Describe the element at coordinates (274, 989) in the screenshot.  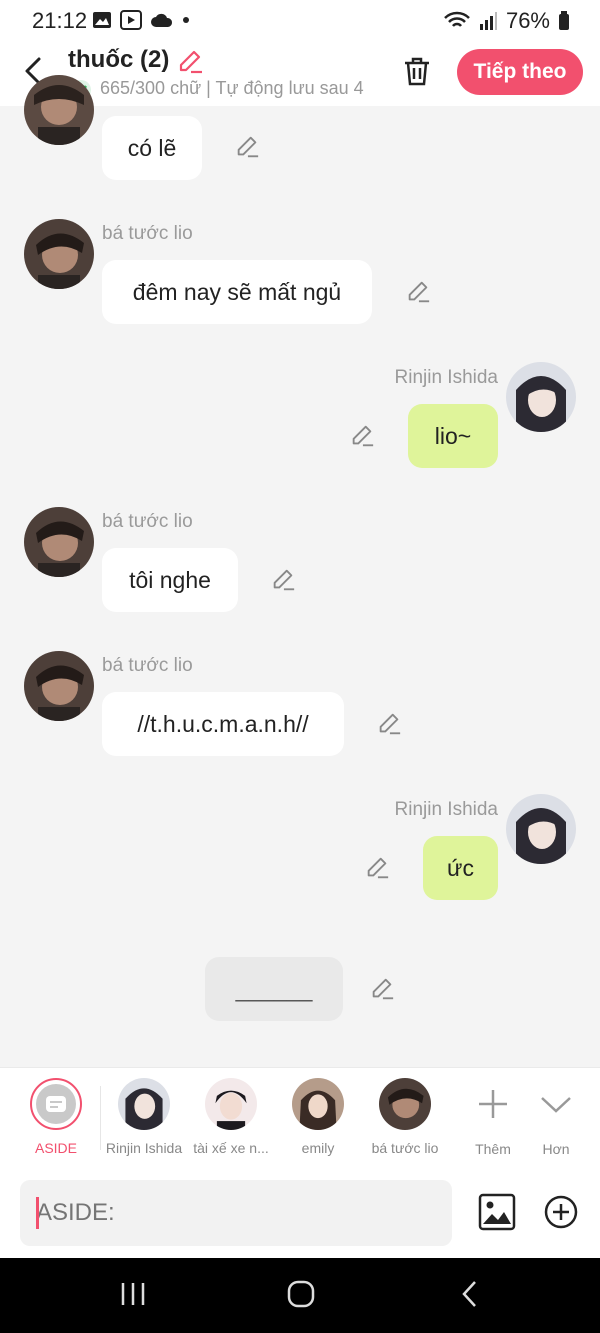
I see `aside-bubble: ______` at that location.